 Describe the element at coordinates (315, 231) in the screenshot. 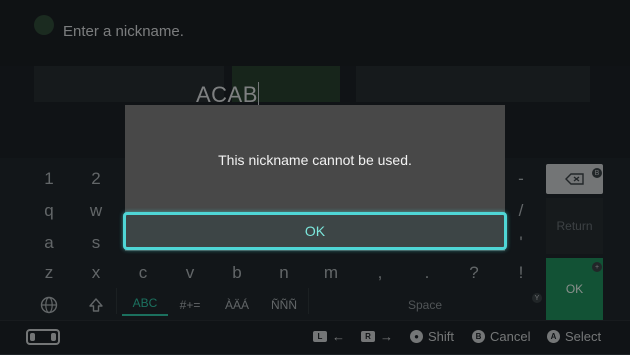

I see `dialog-ok-button: OK` at that location.